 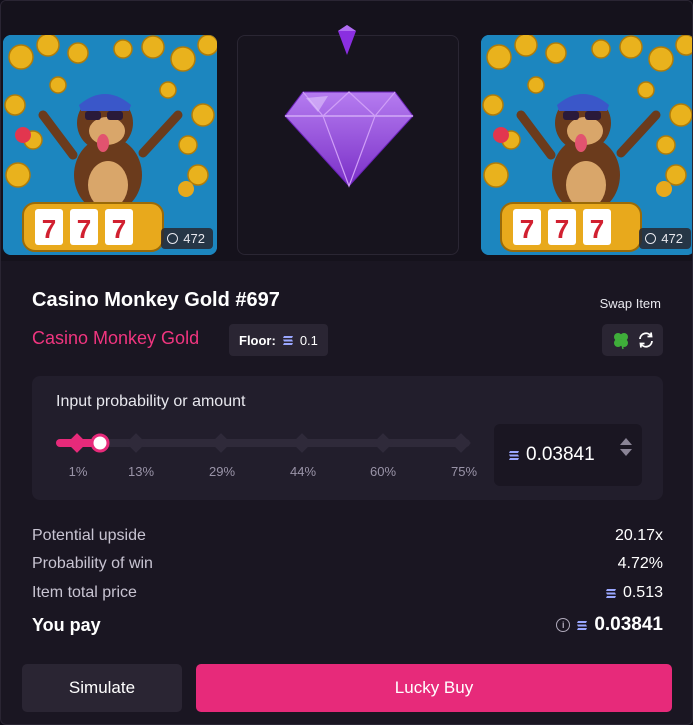 What do you see at coordinates (347, 625) in the screenshot?
I see `stat-you-pay: You pay i 0.03841` at bounding box center [347, 625].